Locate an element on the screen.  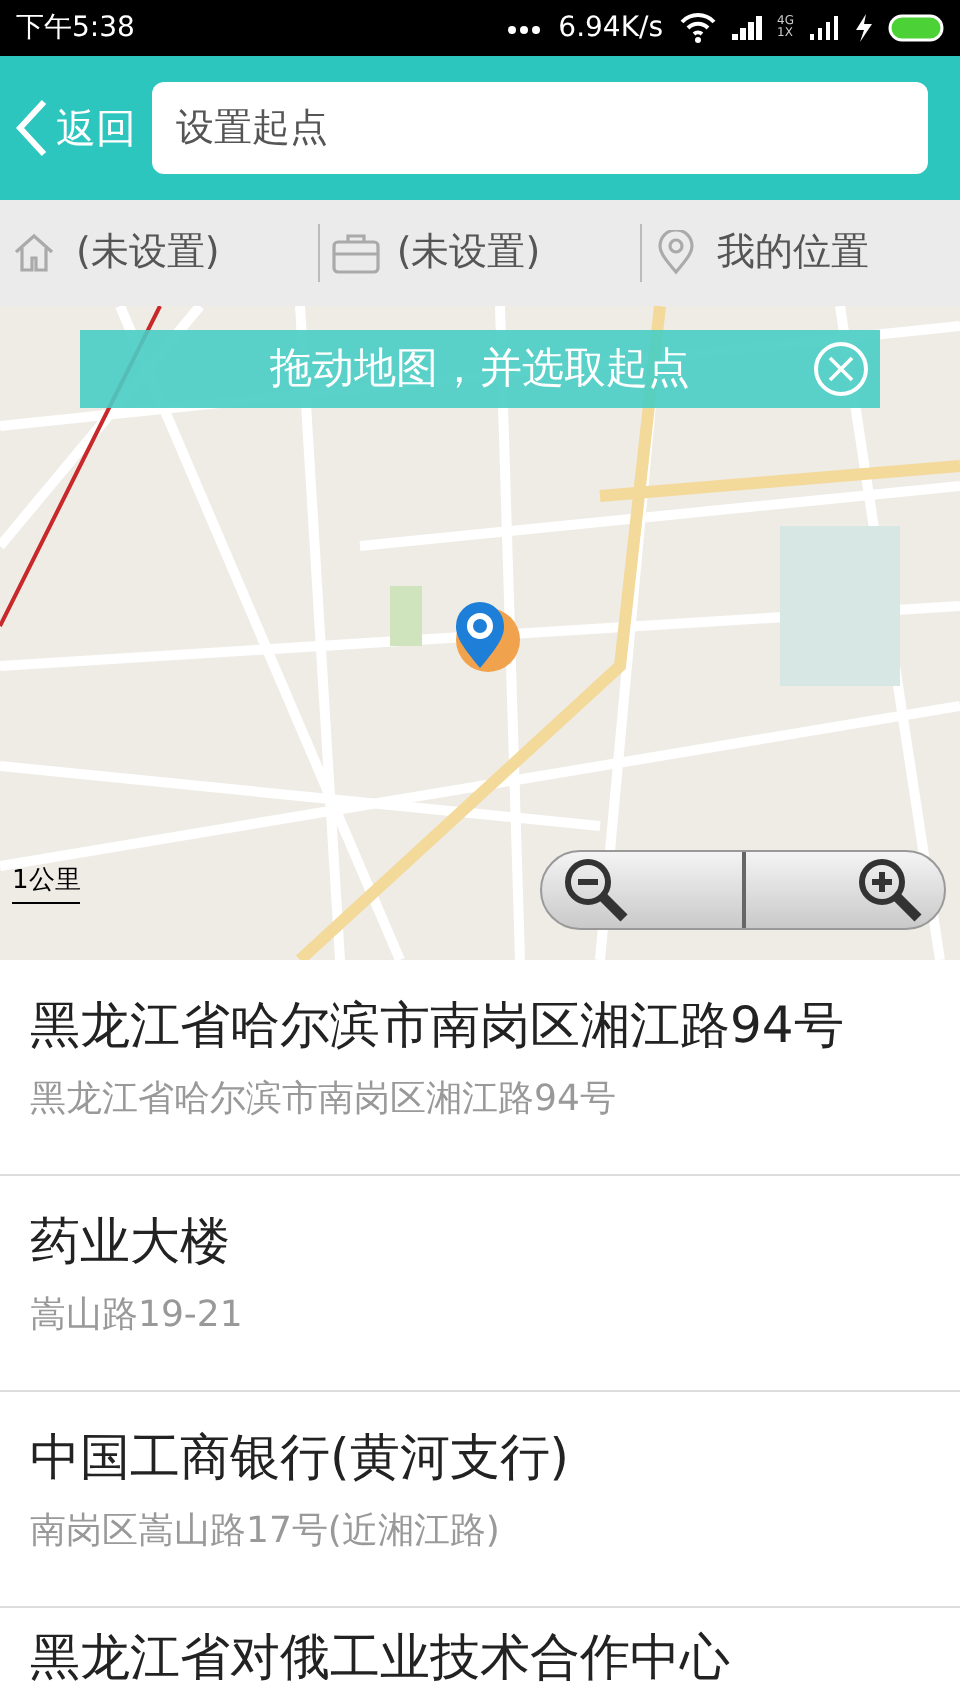
result-item: 黑龙江省对俄工业技术合作中心 is located at coordinates (480, 1648).